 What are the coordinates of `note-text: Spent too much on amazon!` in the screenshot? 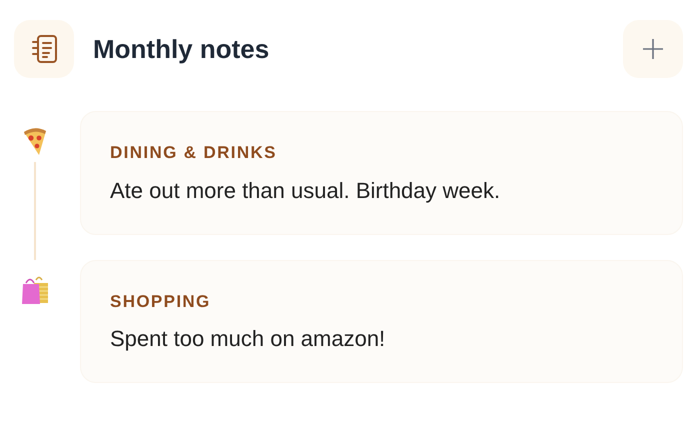 It's located at (248, 339).